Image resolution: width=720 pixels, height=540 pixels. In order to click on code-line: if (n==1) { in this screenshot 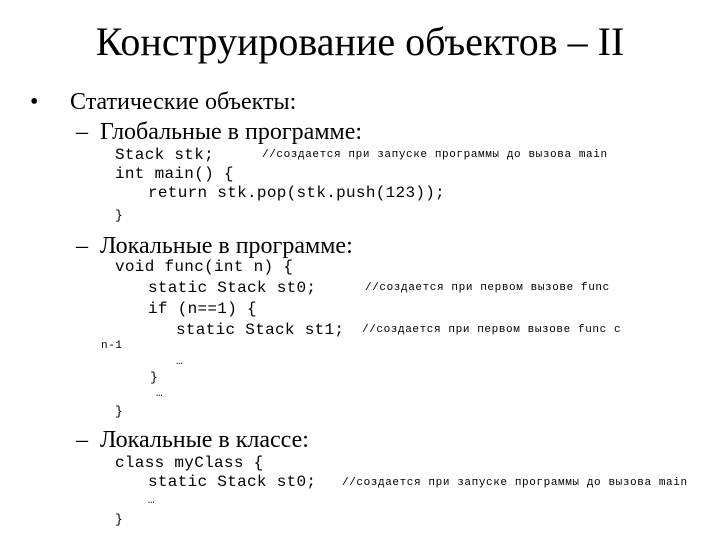, I will do `click(202, 309)`.